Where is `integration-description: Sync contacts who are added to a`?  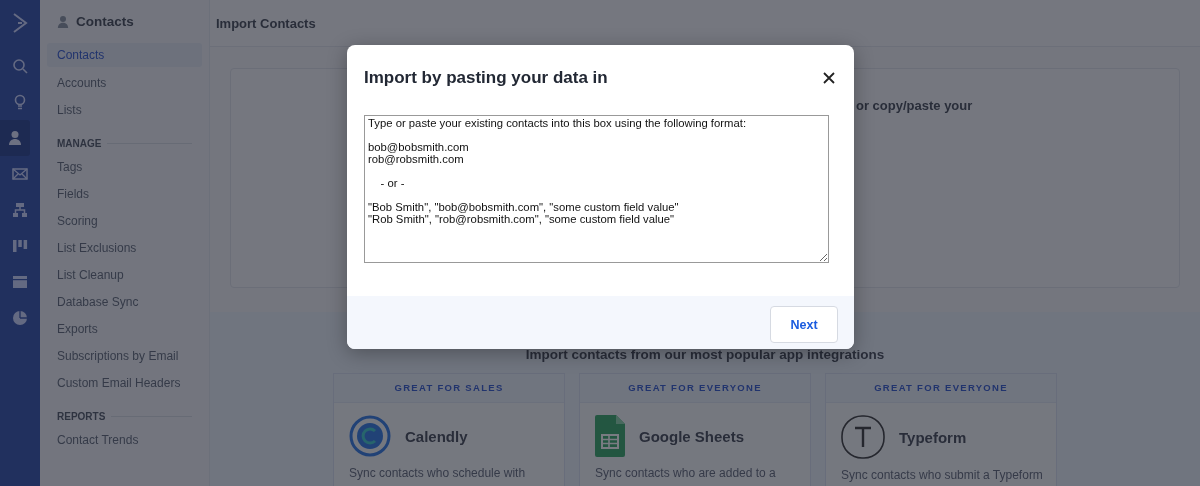 integration-description: Sync contacts who are added to a is located at coordinates (686, 473).